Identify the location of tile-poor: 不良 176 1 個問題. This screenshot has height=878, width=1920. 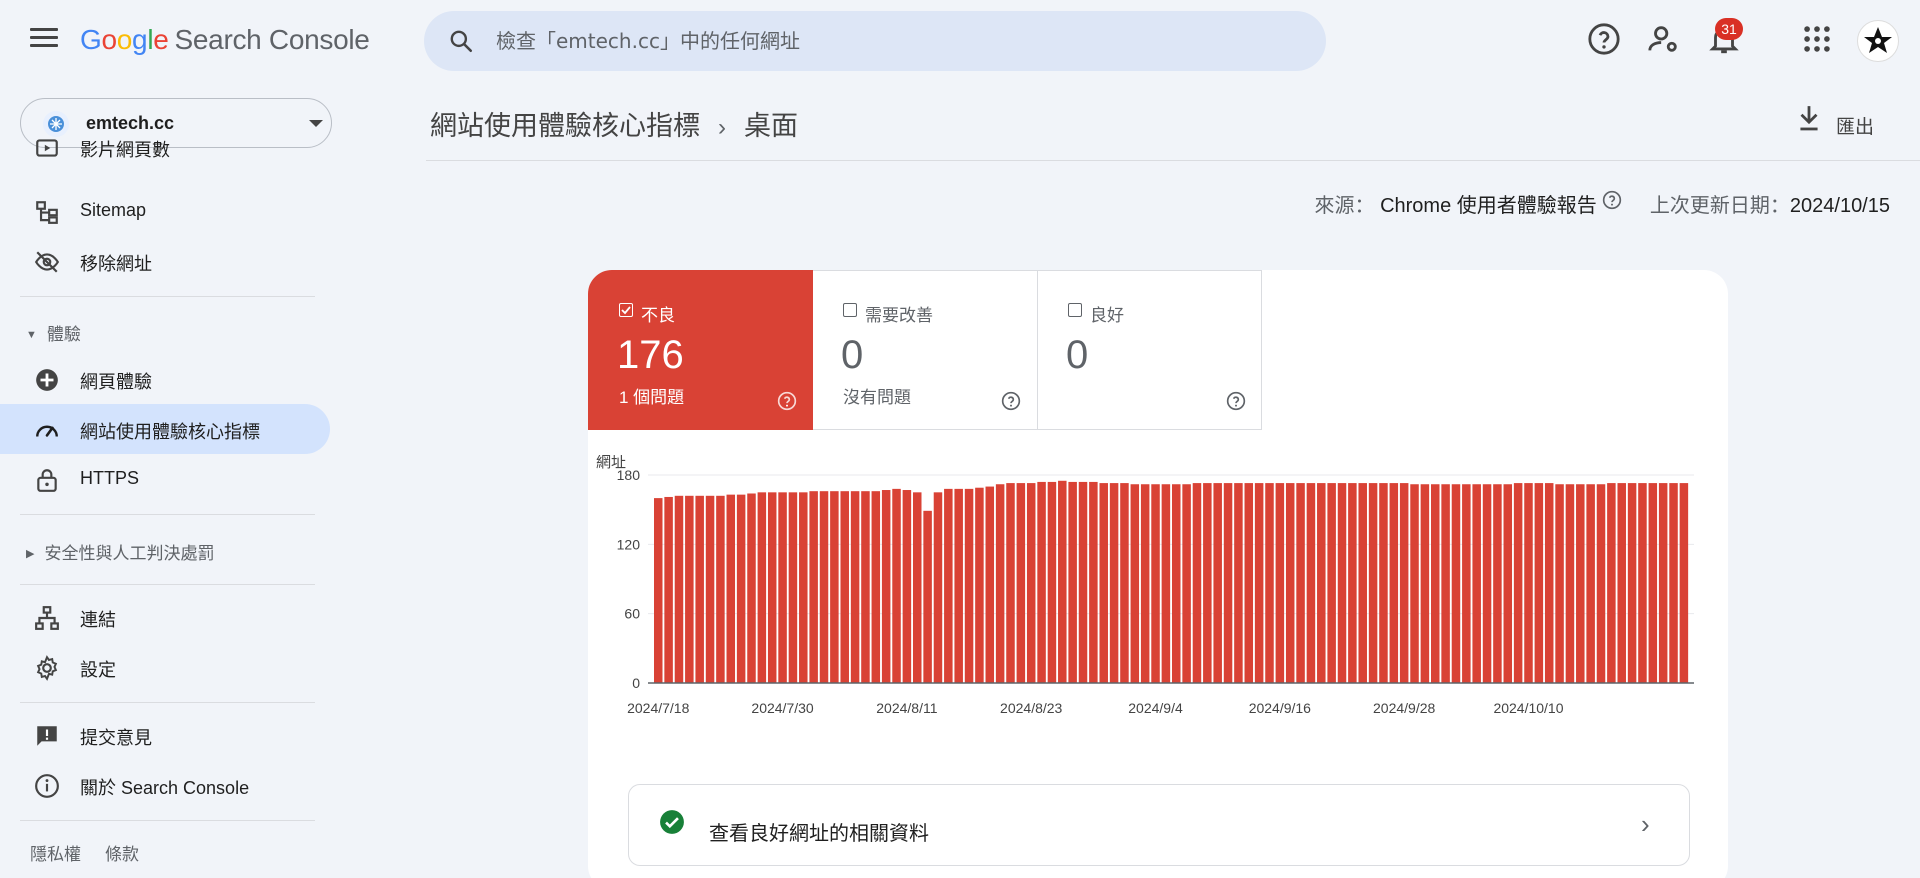
(700, 350).